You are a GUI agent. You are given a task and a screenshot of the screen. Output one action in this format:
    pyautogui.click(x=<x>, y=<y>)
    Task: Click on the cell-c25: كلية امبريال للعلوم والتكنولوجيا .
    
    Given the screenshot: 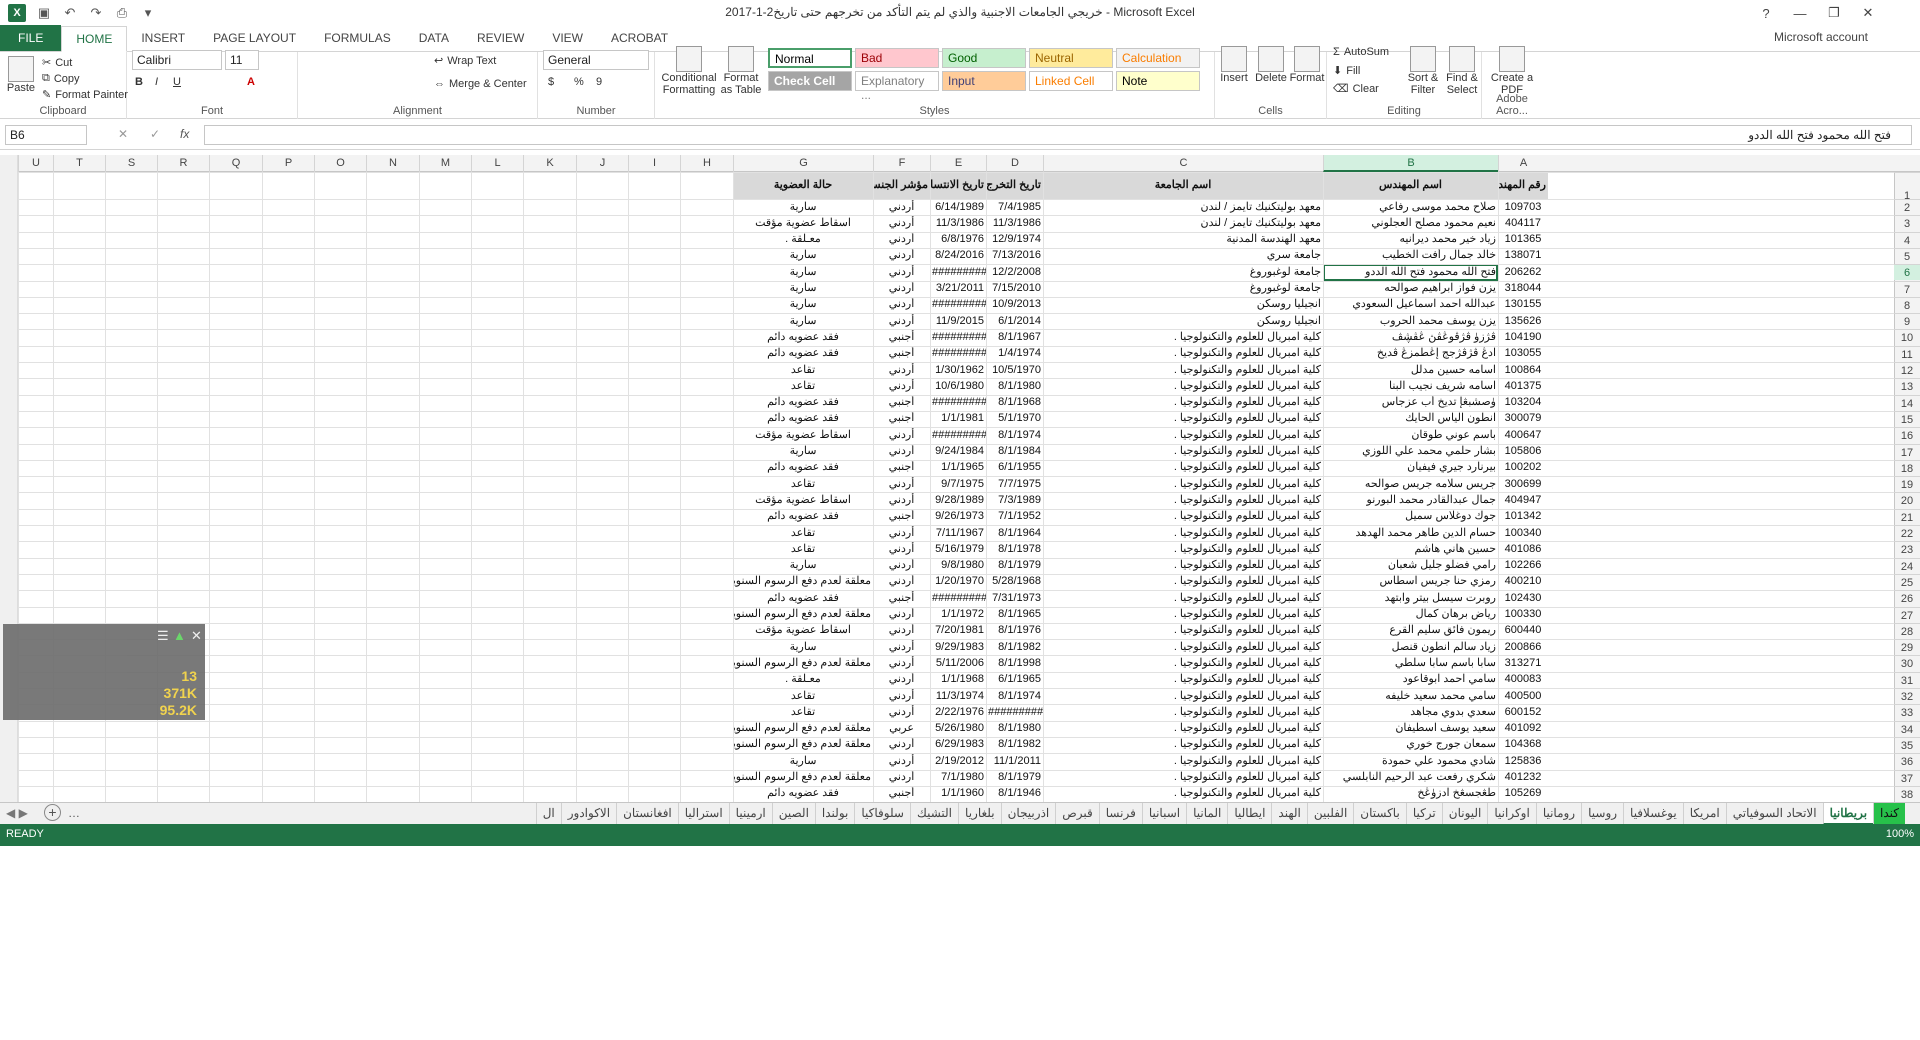 What is the action you would take?
    pyautogui.click(x=1183, y=582)
    